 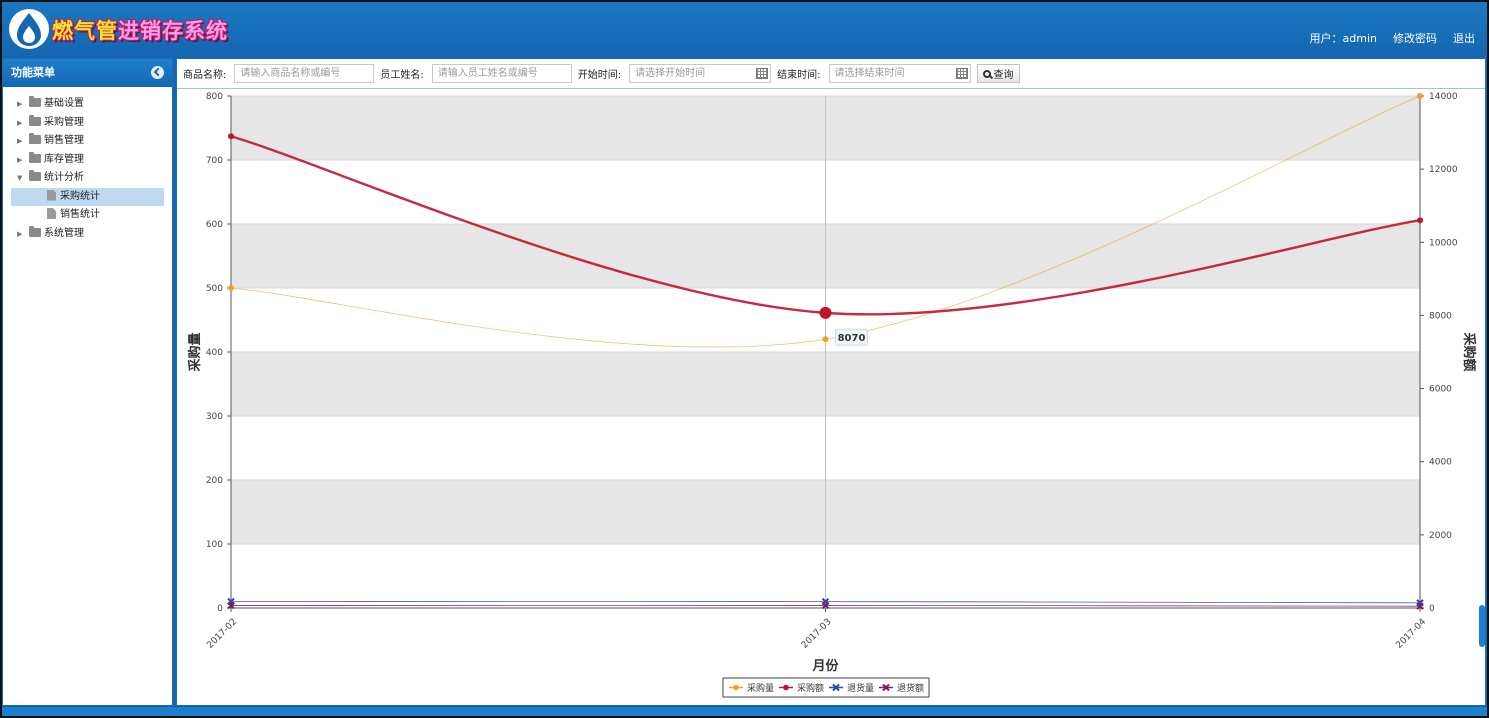 I want to click on logout-link: 退出, so click(x=1464, y=38).